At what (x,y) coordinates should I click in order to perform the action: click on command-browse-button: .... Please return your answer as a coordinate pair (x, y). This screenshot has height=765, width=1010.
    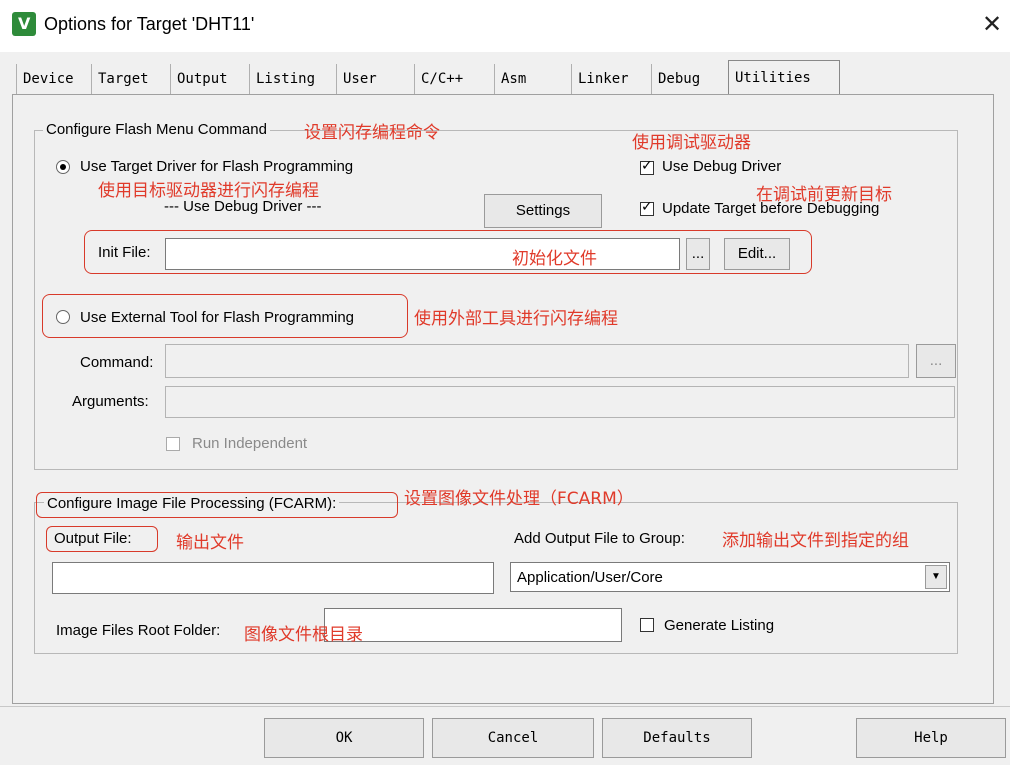
    Looking at the image, I should click on (936, 361).